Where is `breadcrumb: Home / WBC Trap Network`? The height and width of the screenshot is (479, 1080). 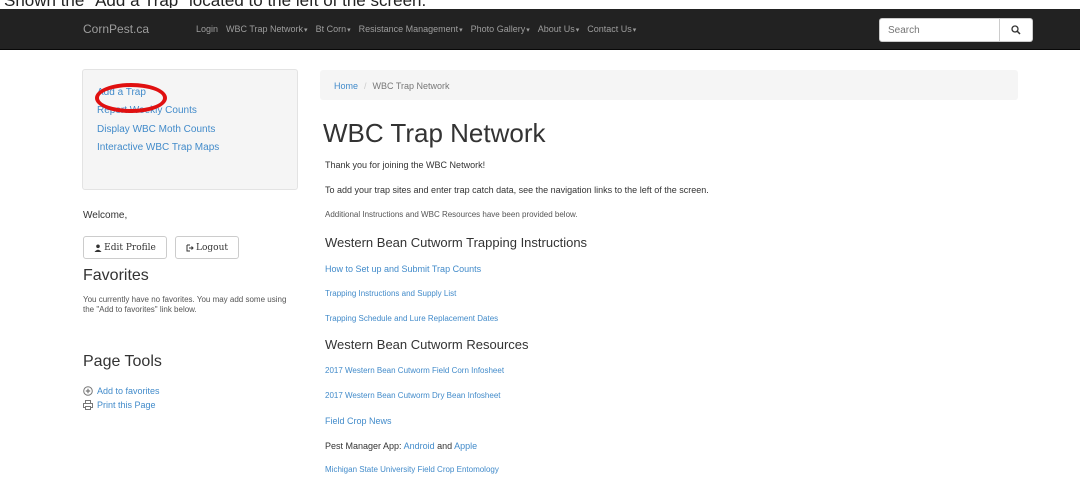
breadcrumb: Home / WBC Trap Network is located at coordinates (669, 85).